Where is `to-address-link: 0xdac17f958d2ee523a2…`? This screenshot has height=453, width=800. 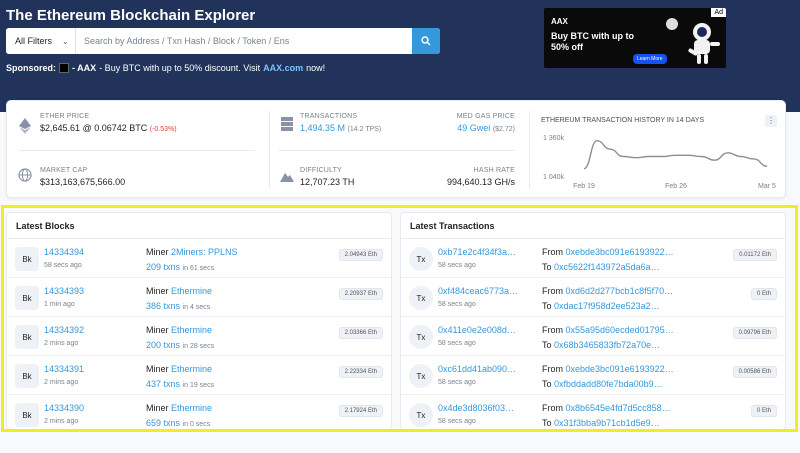
to-address-link: 0xdac17f958d2ee523a2… is located at coordinates (607, 306).